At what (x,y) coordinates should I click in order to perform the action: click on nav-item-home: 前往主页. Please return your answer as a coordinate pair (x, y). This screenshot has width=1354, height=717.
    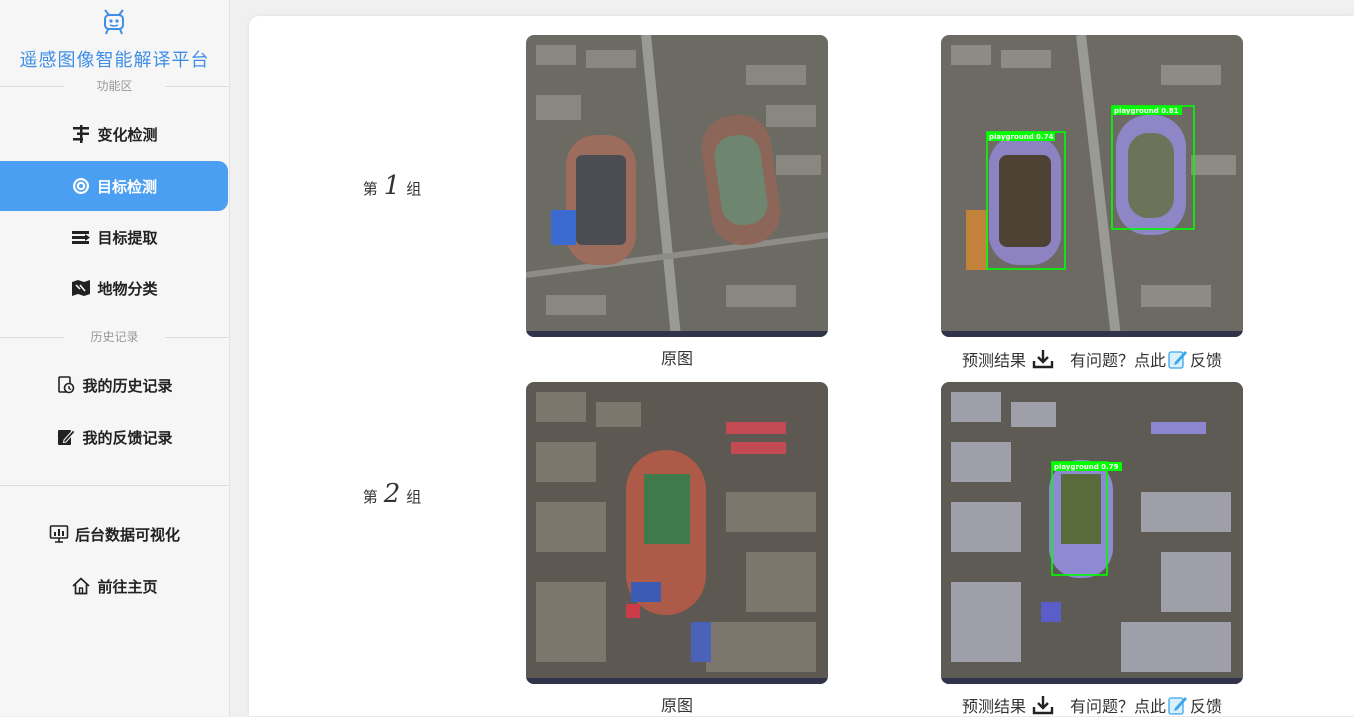
    Looking at the image, I should click on (114, 586).